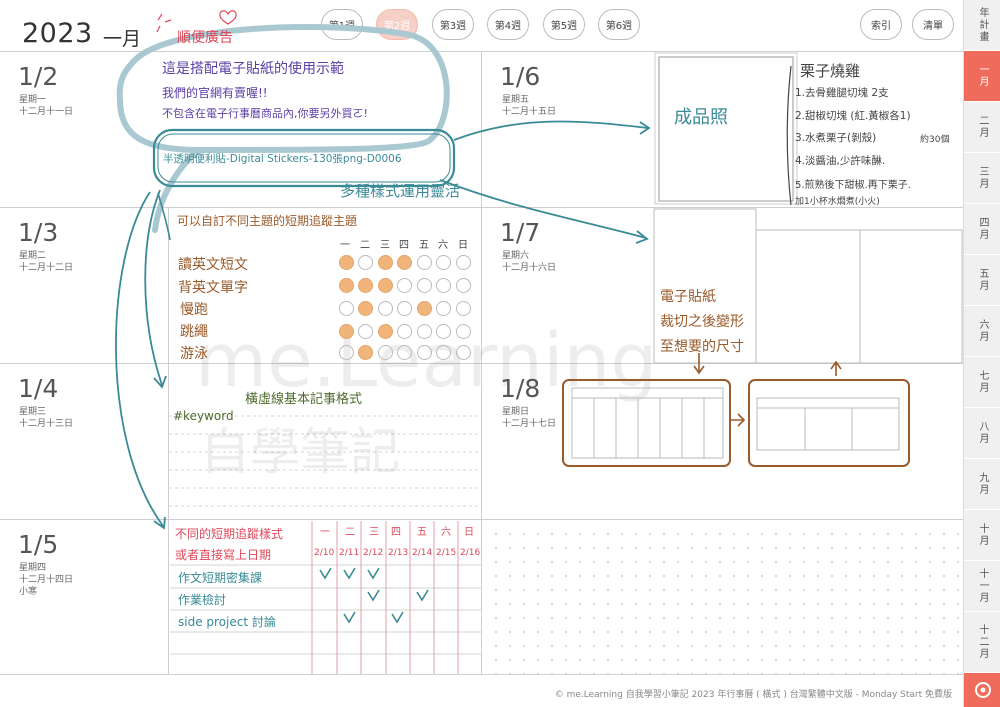 The height and width of the screenshot is (707, 1000). Describe the element at coordinates (385, 245) in the screenshot. I see `habit-day-header: 三` at that location.